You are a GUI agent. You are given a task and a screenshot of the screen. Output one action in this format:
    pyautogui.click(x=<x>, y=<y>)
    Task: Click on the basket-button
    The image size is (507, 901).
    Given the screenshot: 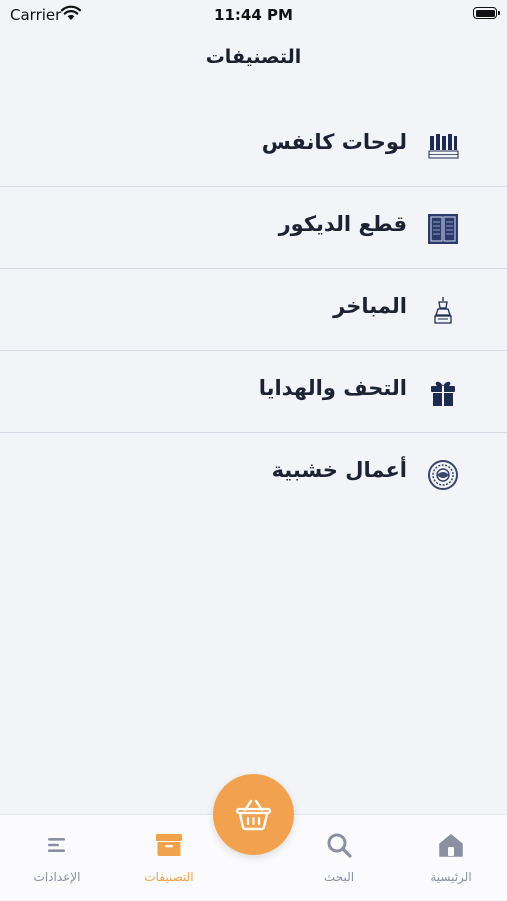 What is the action you would take?
    pyautogui.click(x=253, y=814)
    